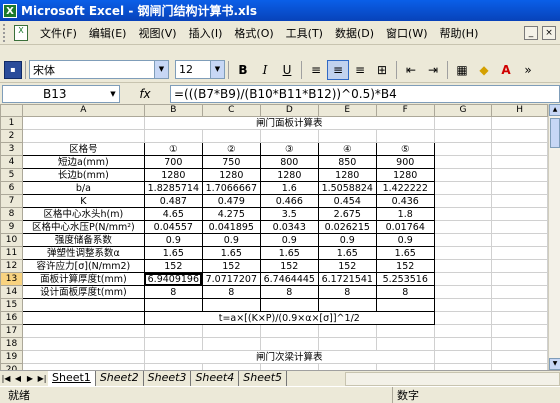 This screenshot has width=560, height=403. What do you see at coordinates (11, 318) in the screenshot?
I see `row-header: 16` at bounding box center [11, 318].